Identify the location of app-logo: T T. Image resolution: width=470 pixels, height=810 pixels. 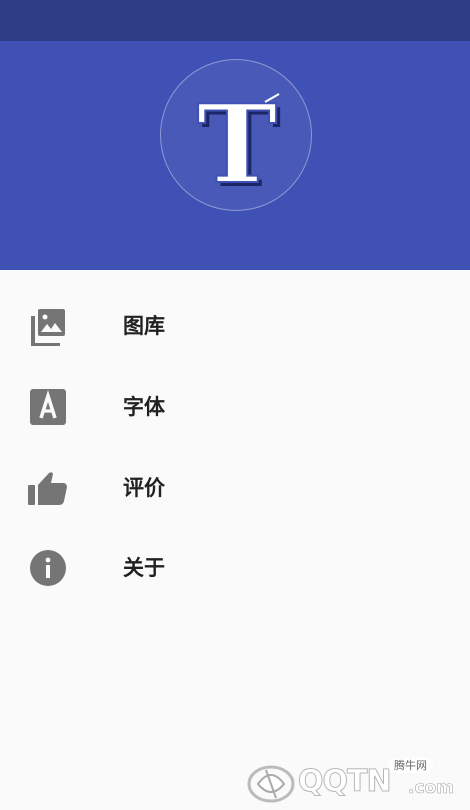
(236, 135).